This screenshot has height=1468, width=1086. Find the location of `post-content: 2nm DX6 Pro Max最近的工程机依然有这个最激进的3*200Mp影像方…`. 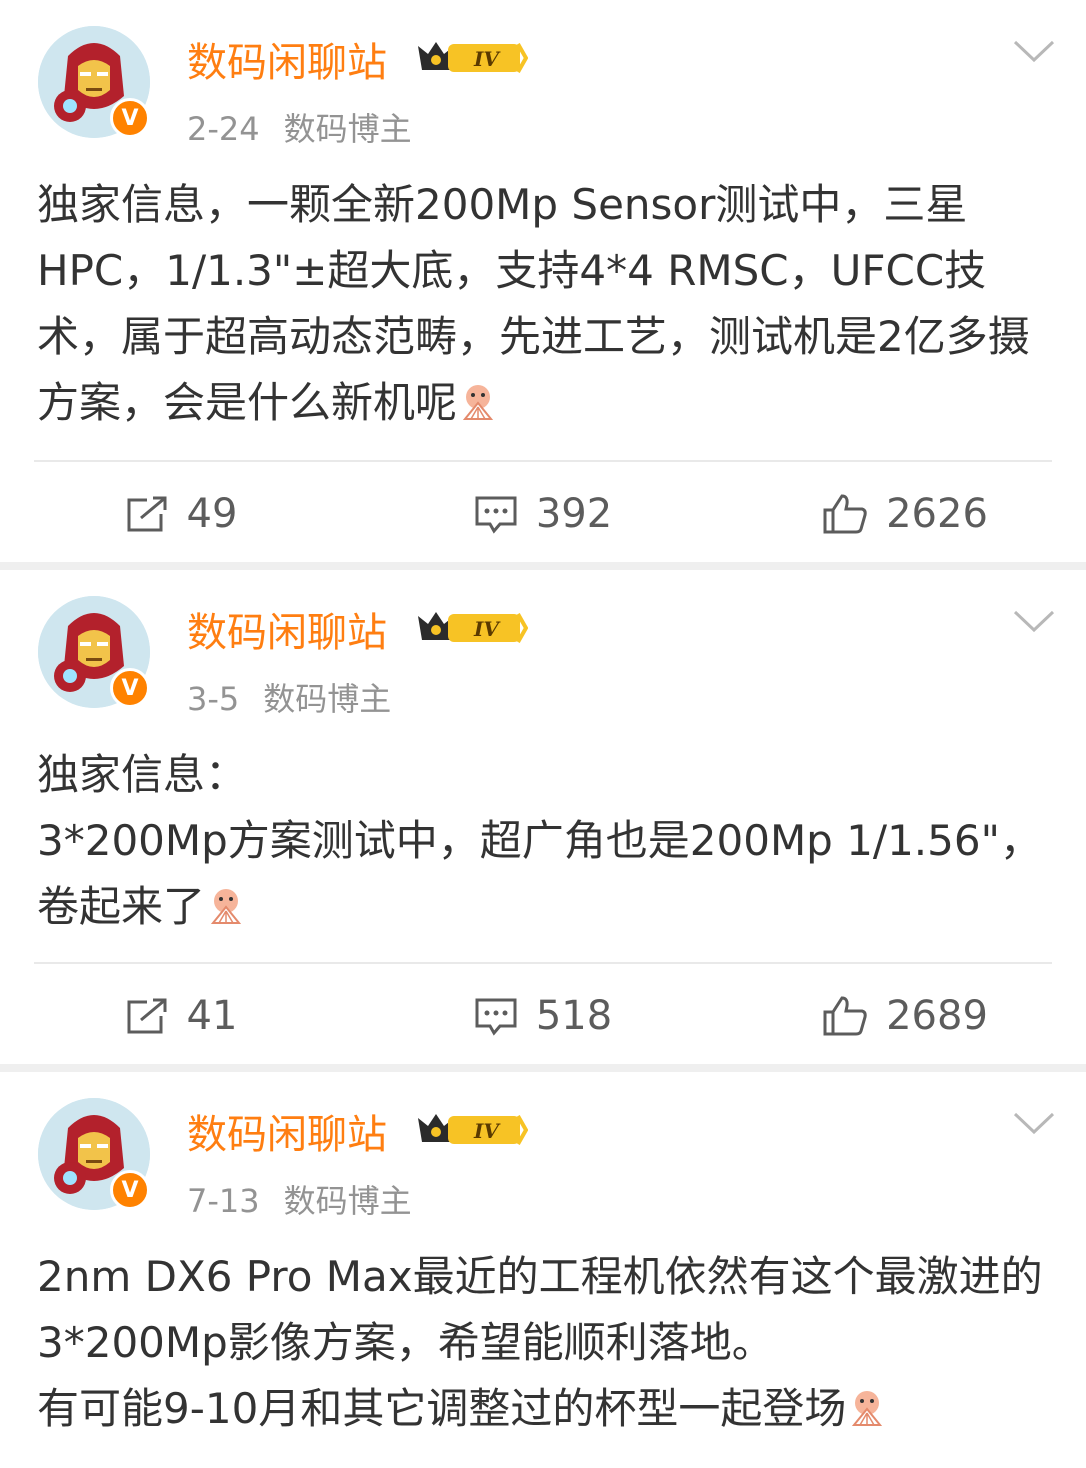

post-content: 2nm DX6 Pro Max最近的工程机依然有这个最激进的3*200Mp影像方… is located at coordinates (541, 1343).